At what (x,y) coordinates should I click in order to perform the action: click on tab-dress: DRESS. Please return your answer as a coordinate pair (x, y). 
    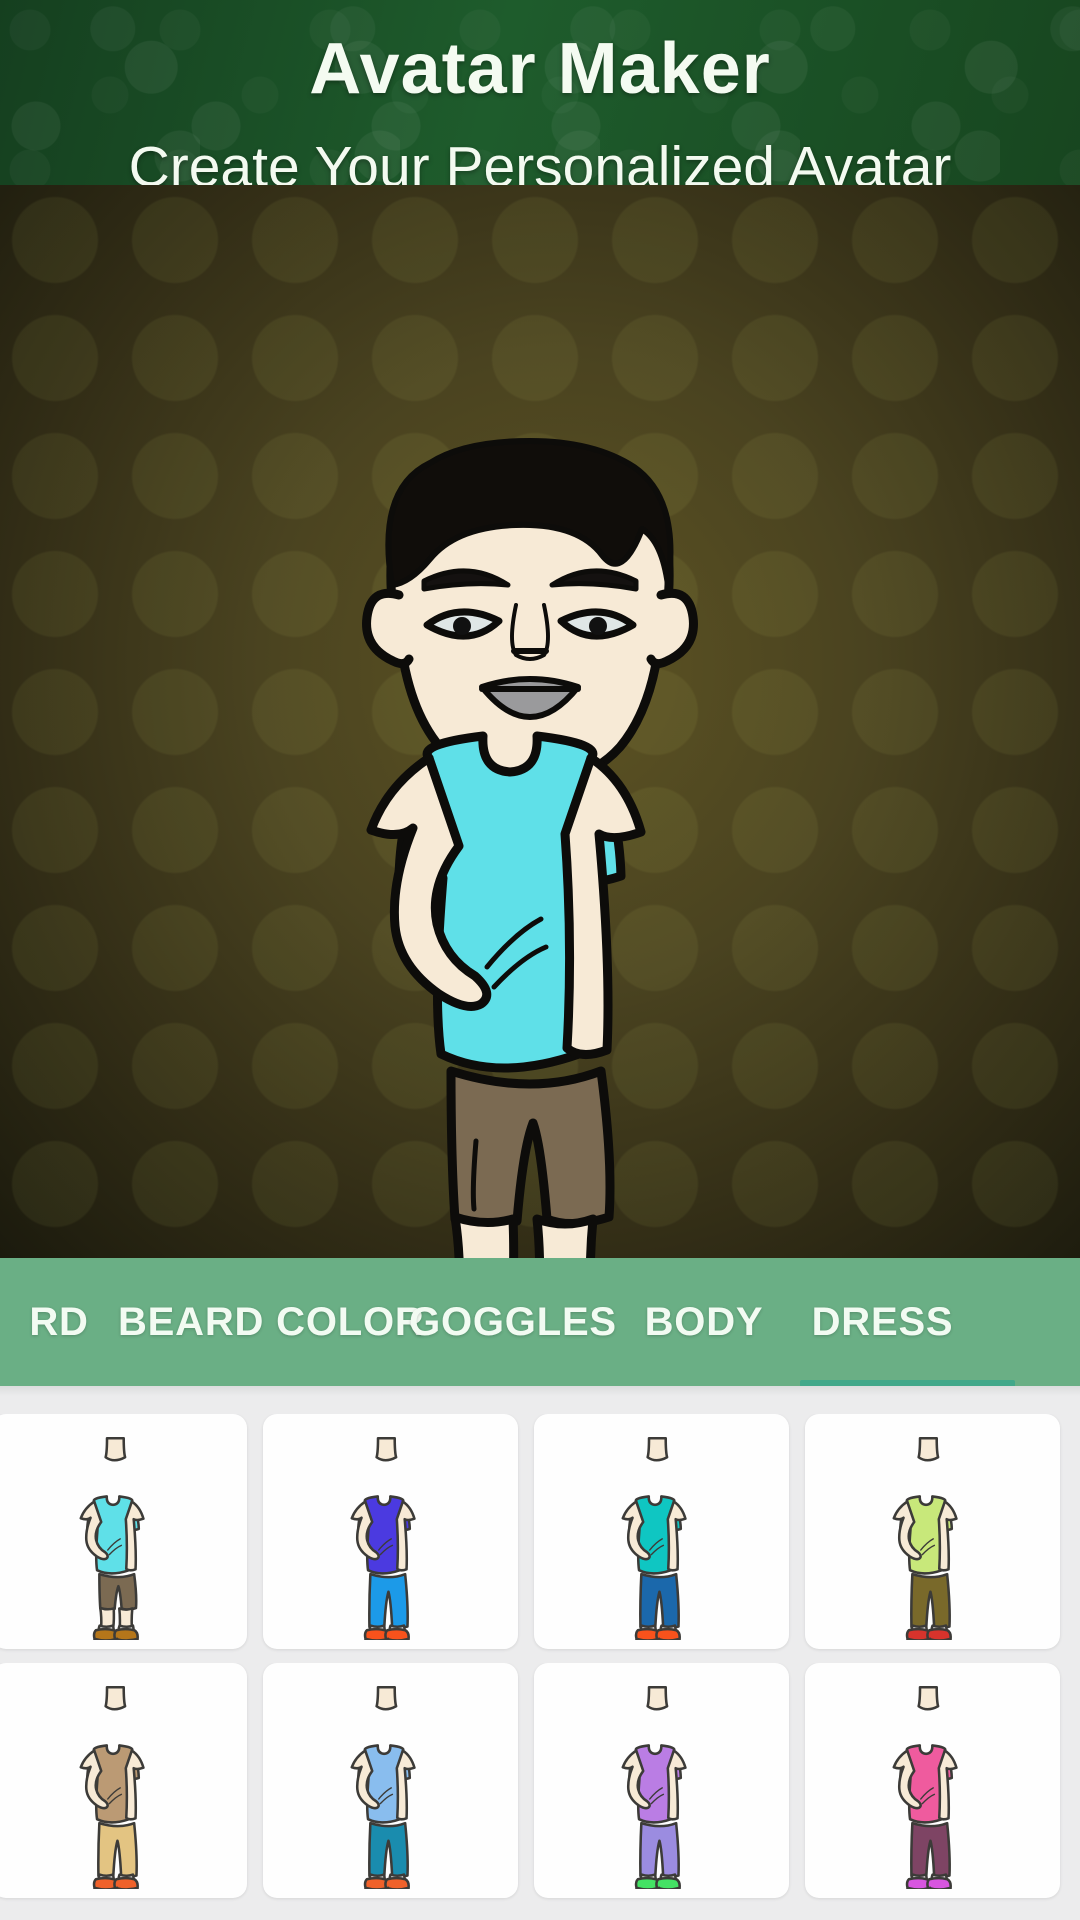
    Looking at the image, I should click on (882, 1322).